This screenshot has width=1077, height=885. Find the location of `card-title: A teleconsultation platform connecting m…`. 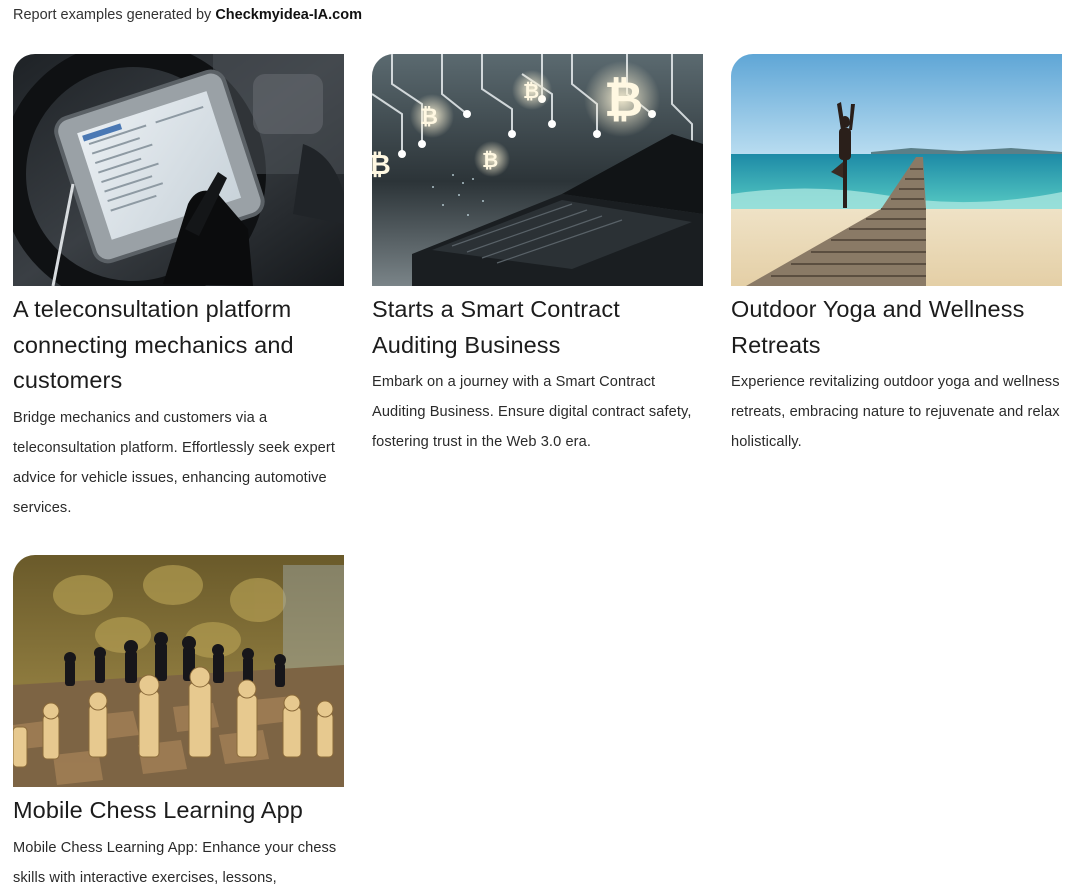

card-title: A teleconsultation platform connecting m… is located at coordinates (179, 345).